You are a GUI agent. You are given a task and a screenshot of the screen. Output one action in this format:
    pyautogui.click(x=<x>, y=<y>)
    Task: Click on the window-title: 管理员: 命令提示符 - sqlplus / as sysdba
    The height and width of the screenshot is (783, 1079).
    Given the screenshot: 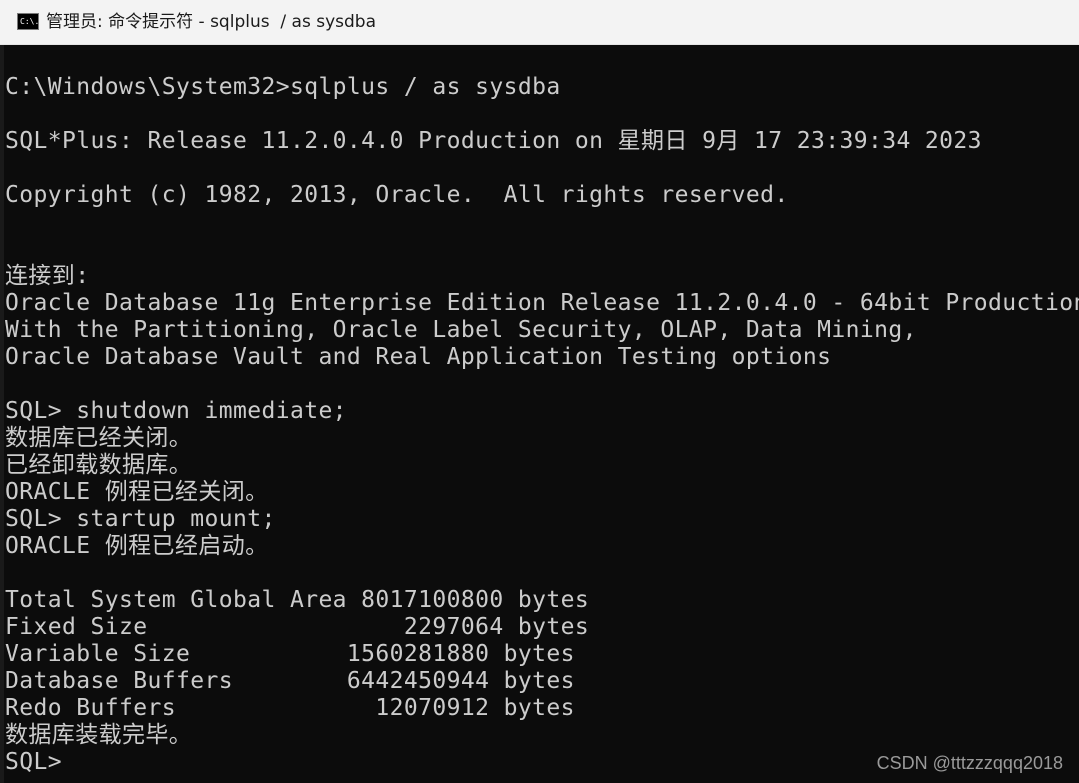 What is the action you would take?
    pyautogui.click(x=211, y=22)
    